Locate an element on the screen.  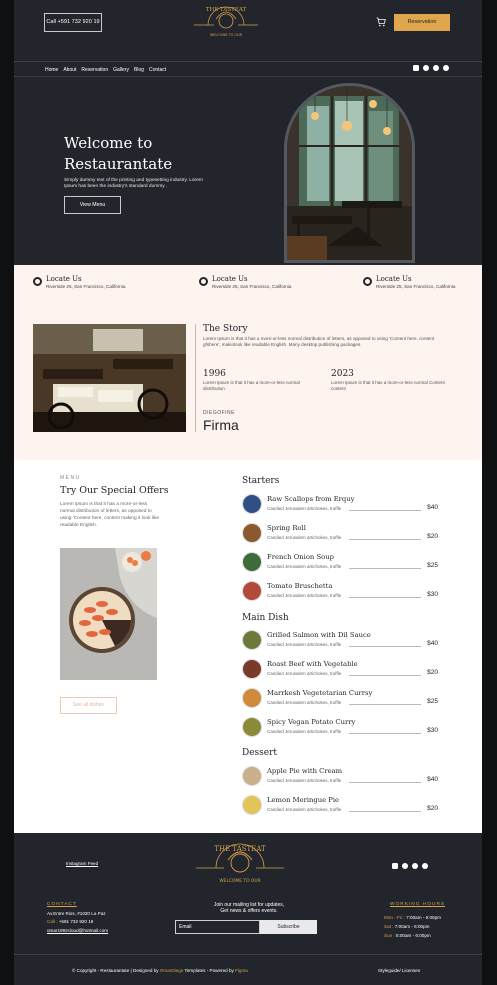
dish-name: Marrkesh Vegetetarian Currsy is located at coordinates (320, 693).